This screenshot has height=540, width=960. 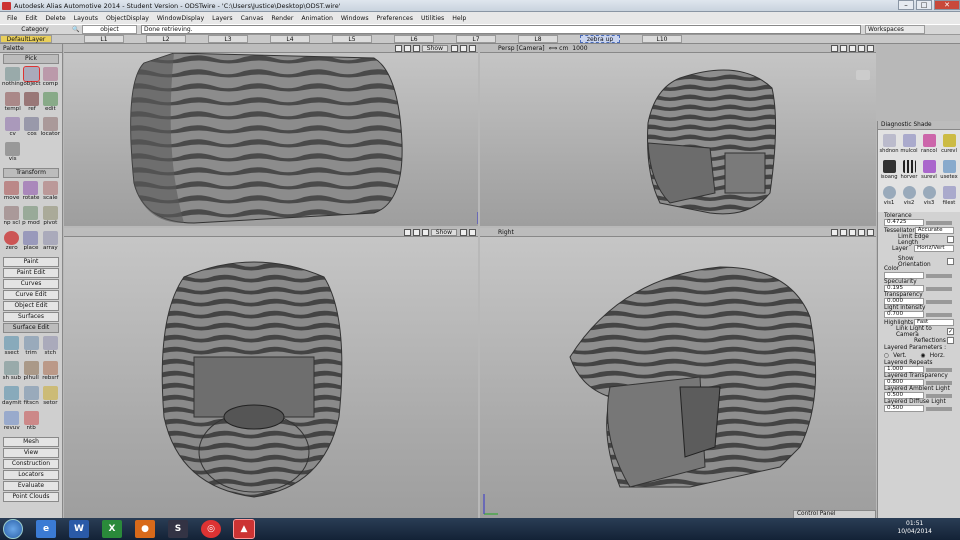 I want to click on specularity-slider, so click(x=939, y=288).